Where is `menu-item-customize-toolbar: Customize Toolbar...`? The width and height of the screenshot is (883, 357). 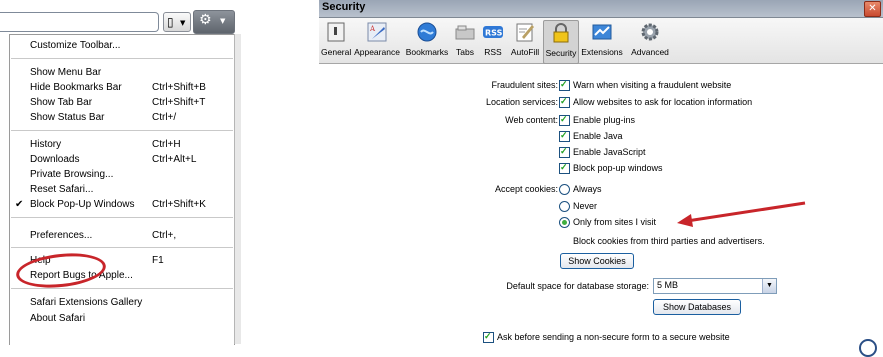
menu-item-customize-toolbar: Customize Toolbar... is located at coordinates (122, 46).